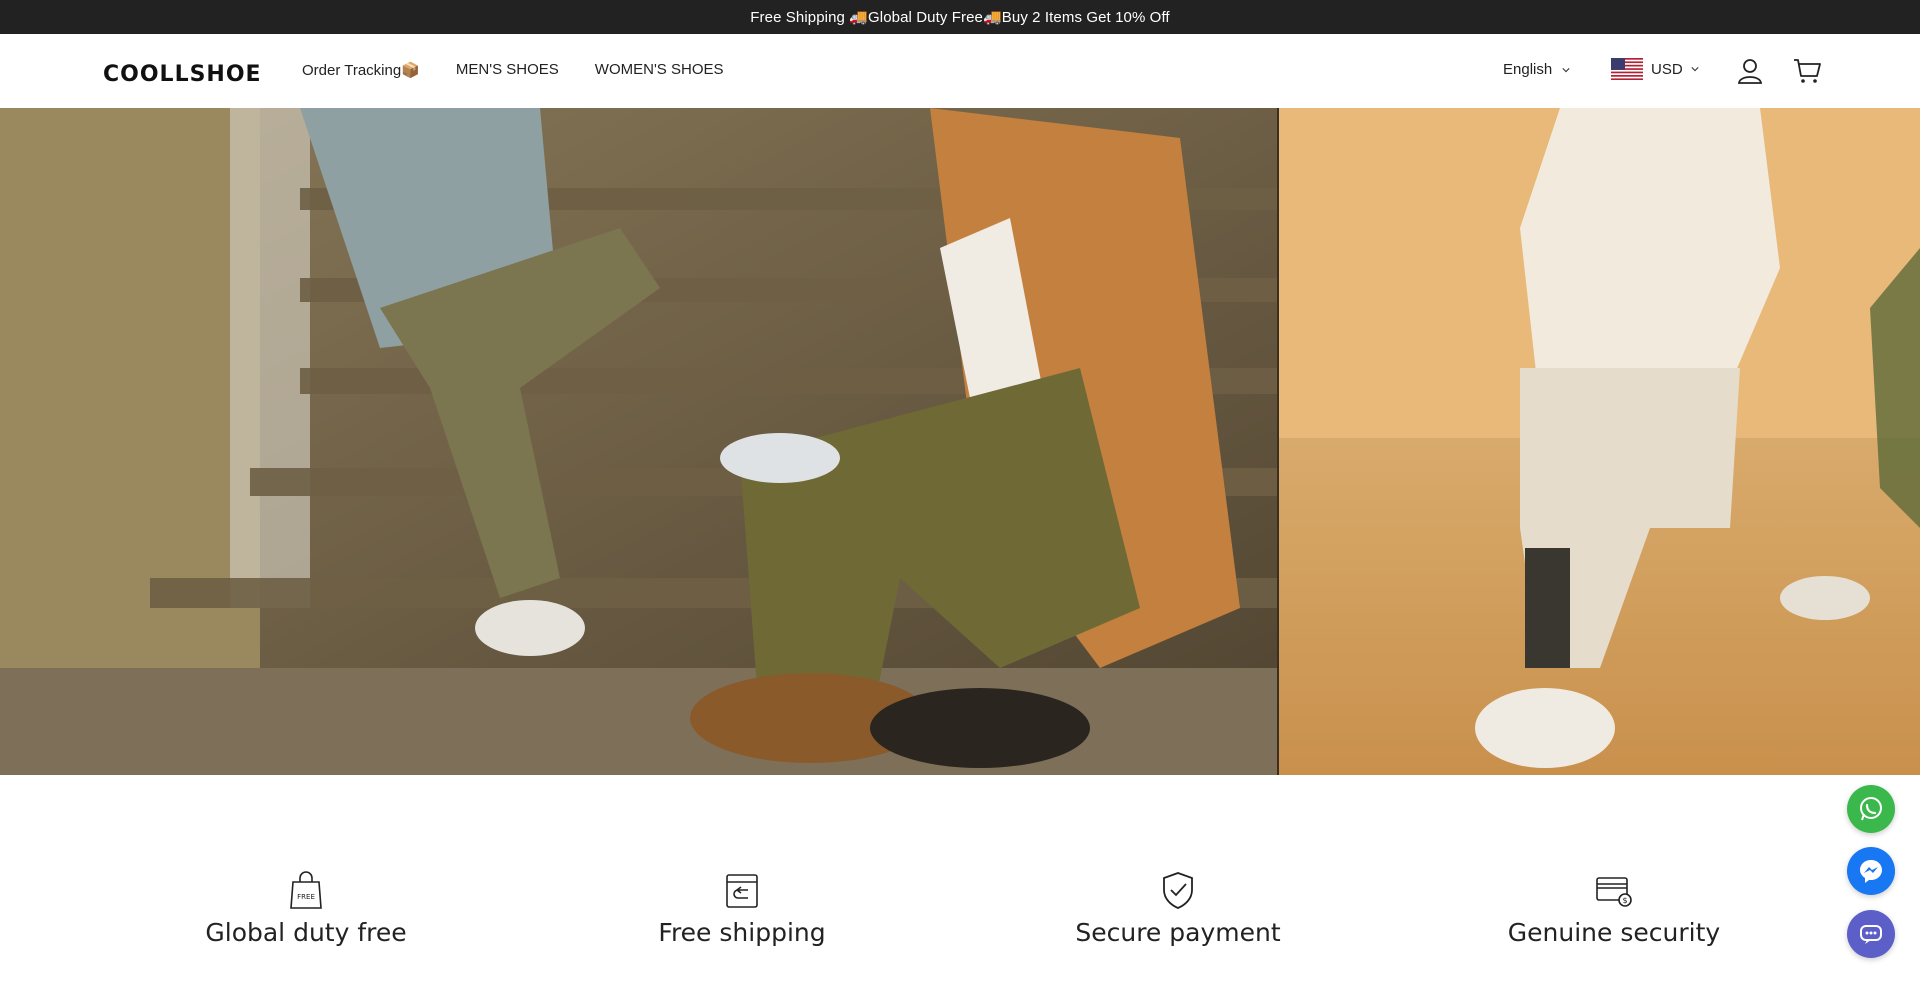 This screenshot has height=993, width=1920. What do you see at coordinates (1178, 890) in the screenshot?
I see `shield-check-icon` at bounding box center [1178, 890].